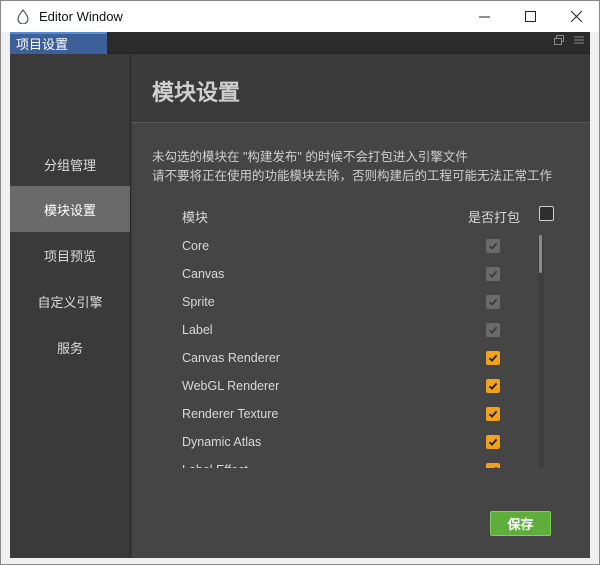 The height and width of the screenshot is (565, 600). I want to click on module-row: Dynamic Atlas, so click(342, 443).